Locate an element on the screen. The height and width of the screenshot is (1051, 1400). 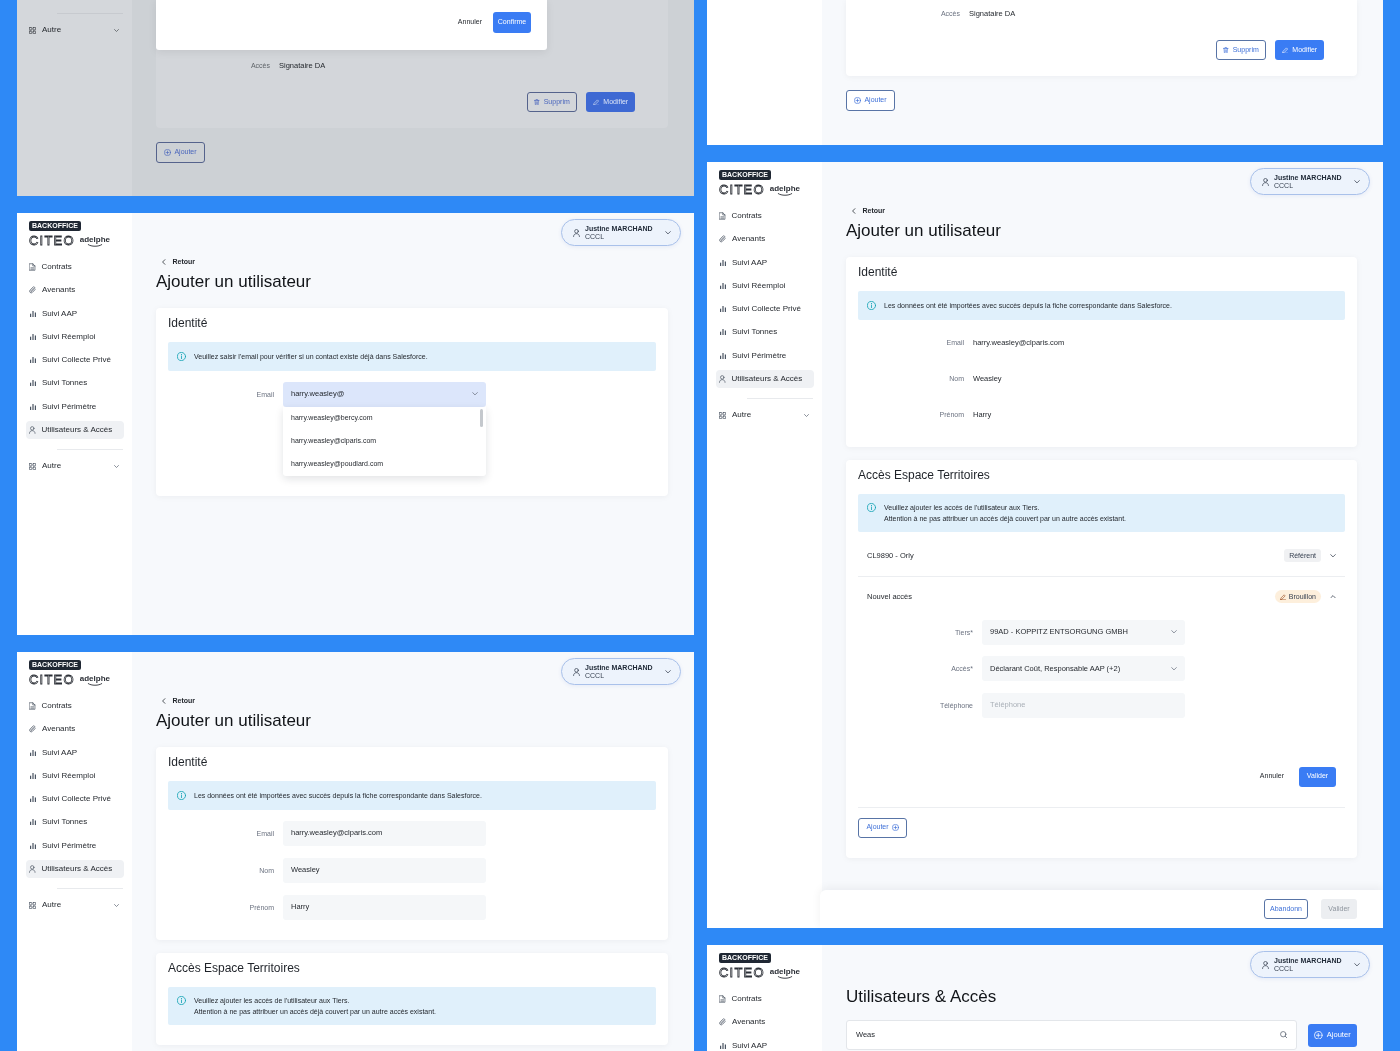
page-title: Utilisateurs & Accès is located at coordinates (922, 997).